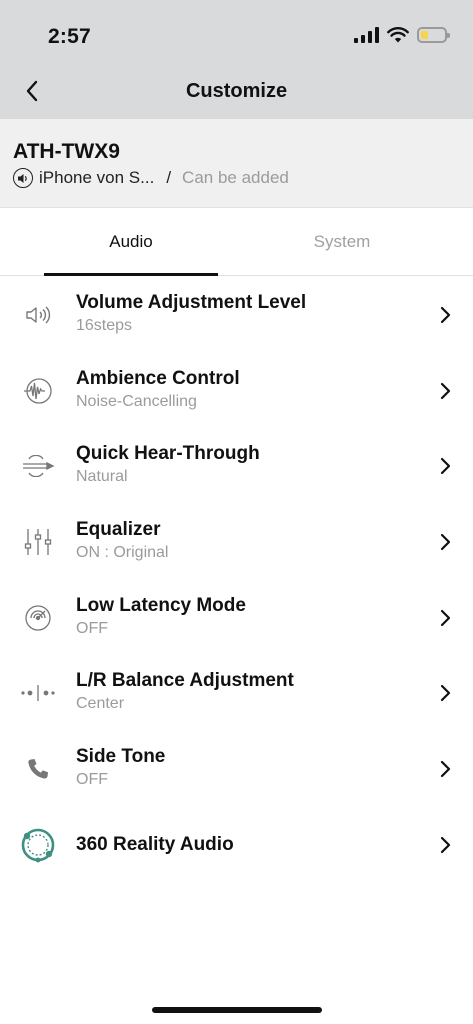  What do you see at coordinates (66, 151) in the screenshot?
I see `device-name: ATH-TWX9` at bounding box center [66, 151].